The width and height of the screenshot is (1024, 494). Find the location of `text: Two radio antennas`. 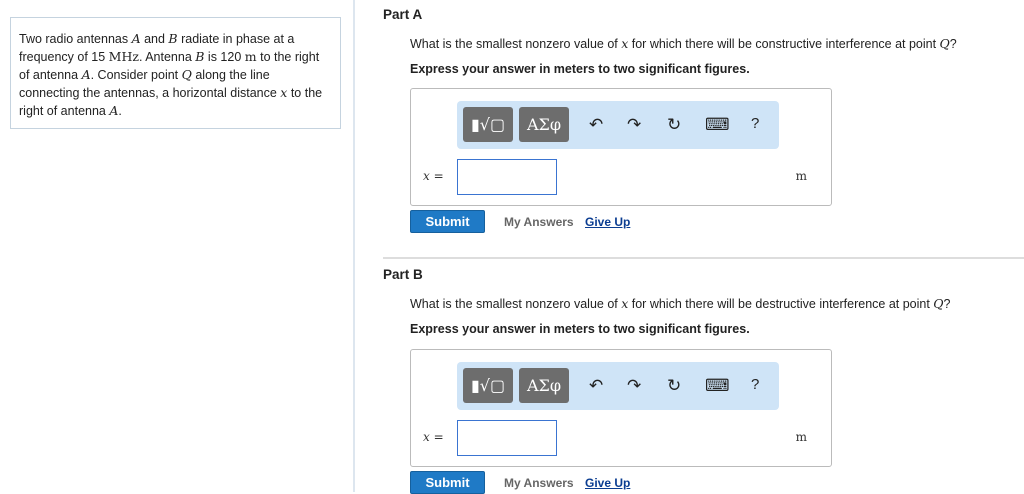

text: Two radio antennas is located at coordinates (75, 39).